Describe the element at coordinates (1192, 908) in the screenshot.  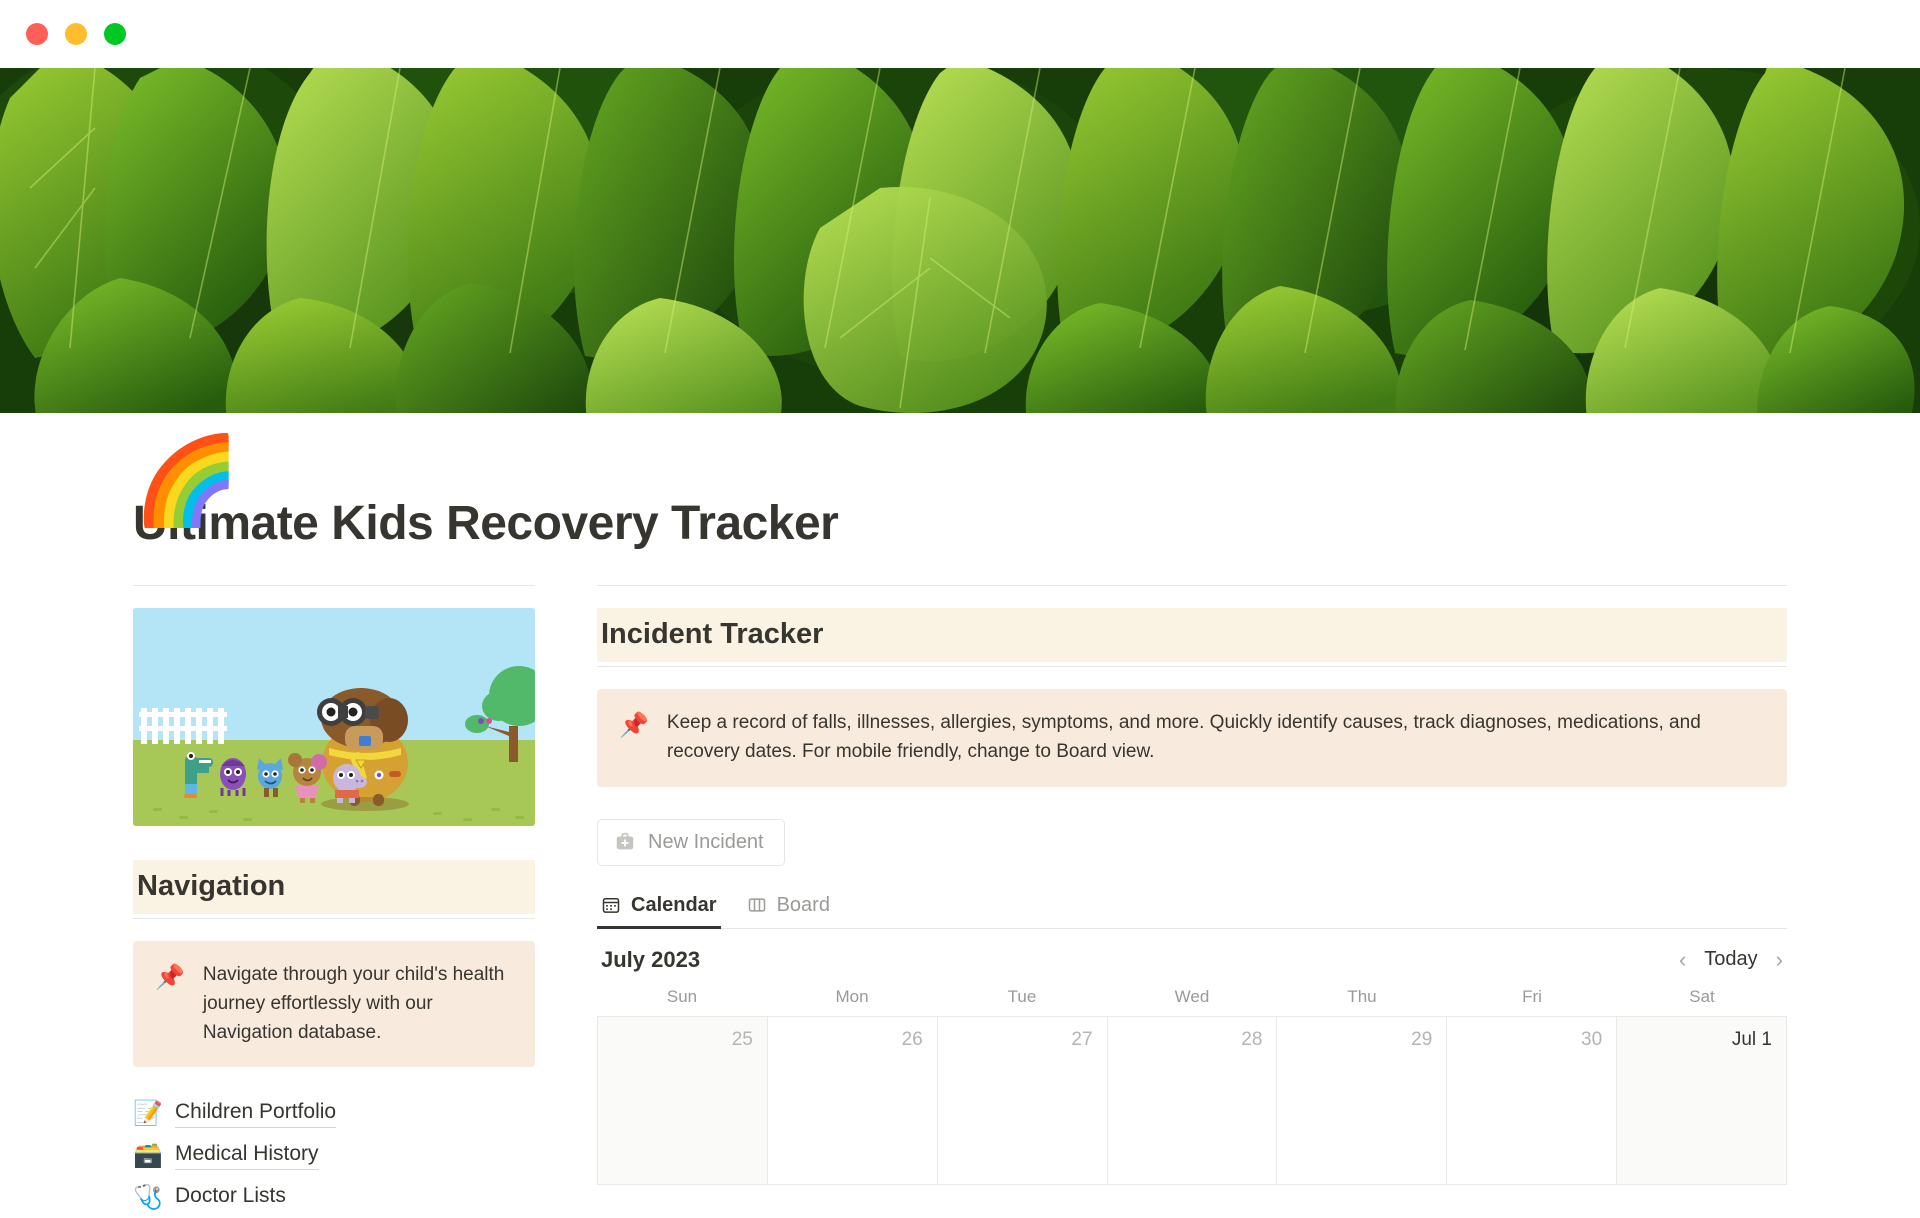
I see `view-tabs: Calendar Board` at that location.